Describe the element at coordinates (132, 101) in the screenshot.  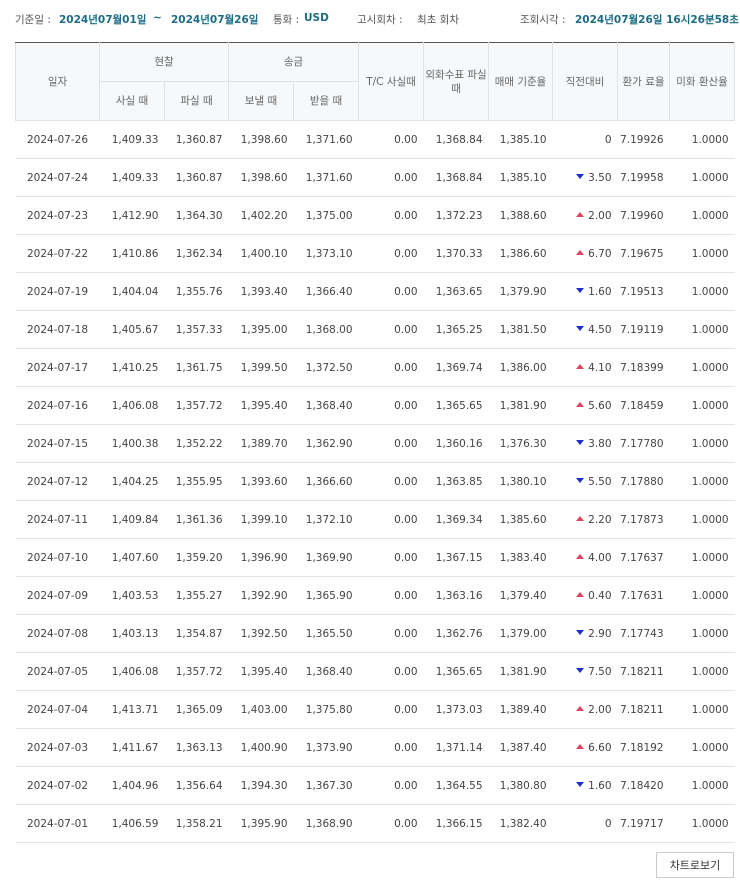
I see `header-cash-buy: 사실 때` at that location.